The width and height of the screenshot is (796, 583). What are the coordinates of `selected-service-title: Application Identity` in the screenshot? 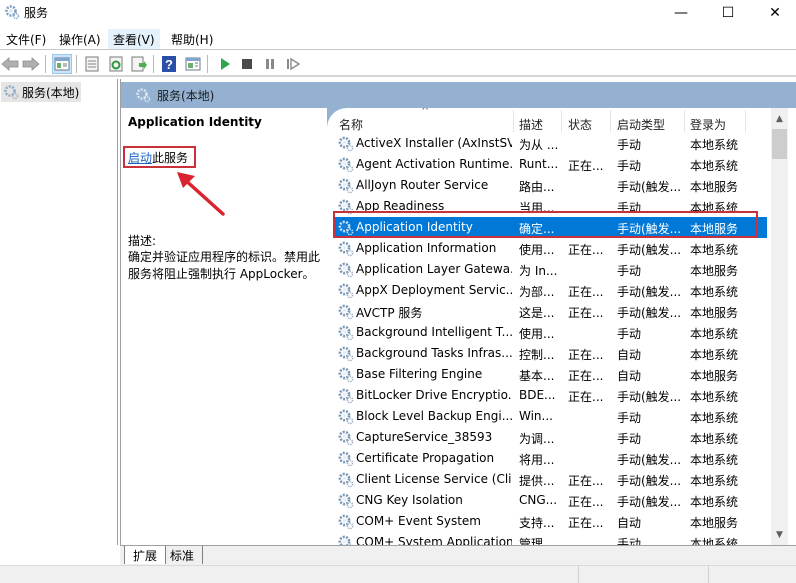 It's located at (195, 122).